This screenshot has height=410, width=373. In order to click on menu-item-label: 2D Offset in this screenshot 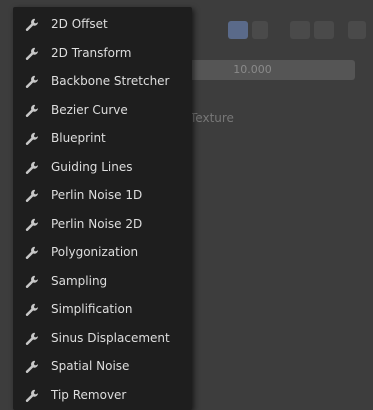, I will do `click(79, 24)`.